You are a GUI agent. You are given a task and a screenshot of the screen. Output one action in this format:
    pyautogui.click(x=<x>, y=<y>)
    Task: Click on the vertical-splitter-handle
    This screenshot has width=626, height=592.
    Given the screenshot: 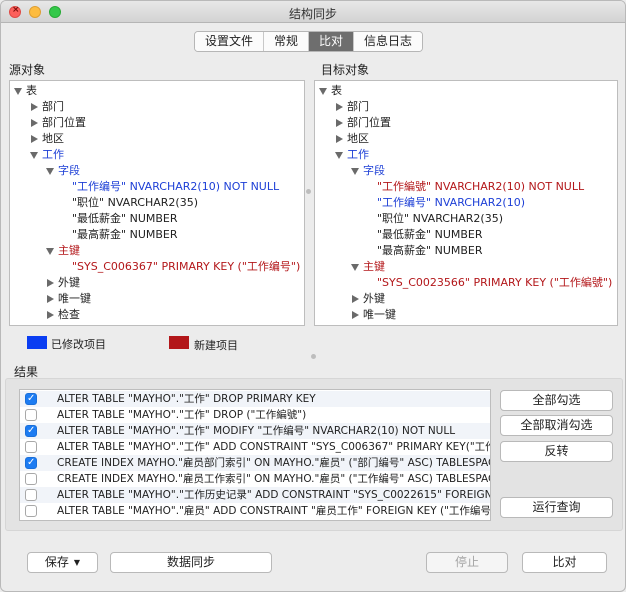 What is the action you would take?
    pyautogui.click(x=308, y=191)
    